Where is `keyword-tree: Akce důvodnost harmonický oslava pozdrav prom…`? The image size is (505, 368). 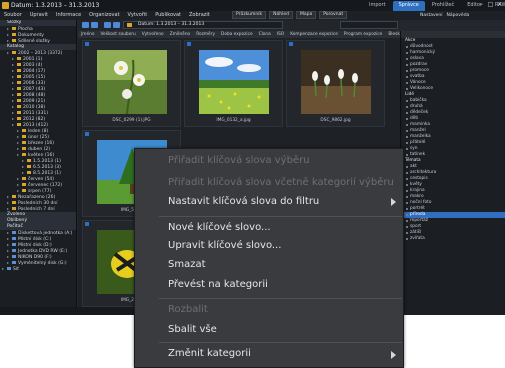 keyword-tree: Akce důvodnost harmonický oslava pozdrav prom… is located at coordinates (453, 140).